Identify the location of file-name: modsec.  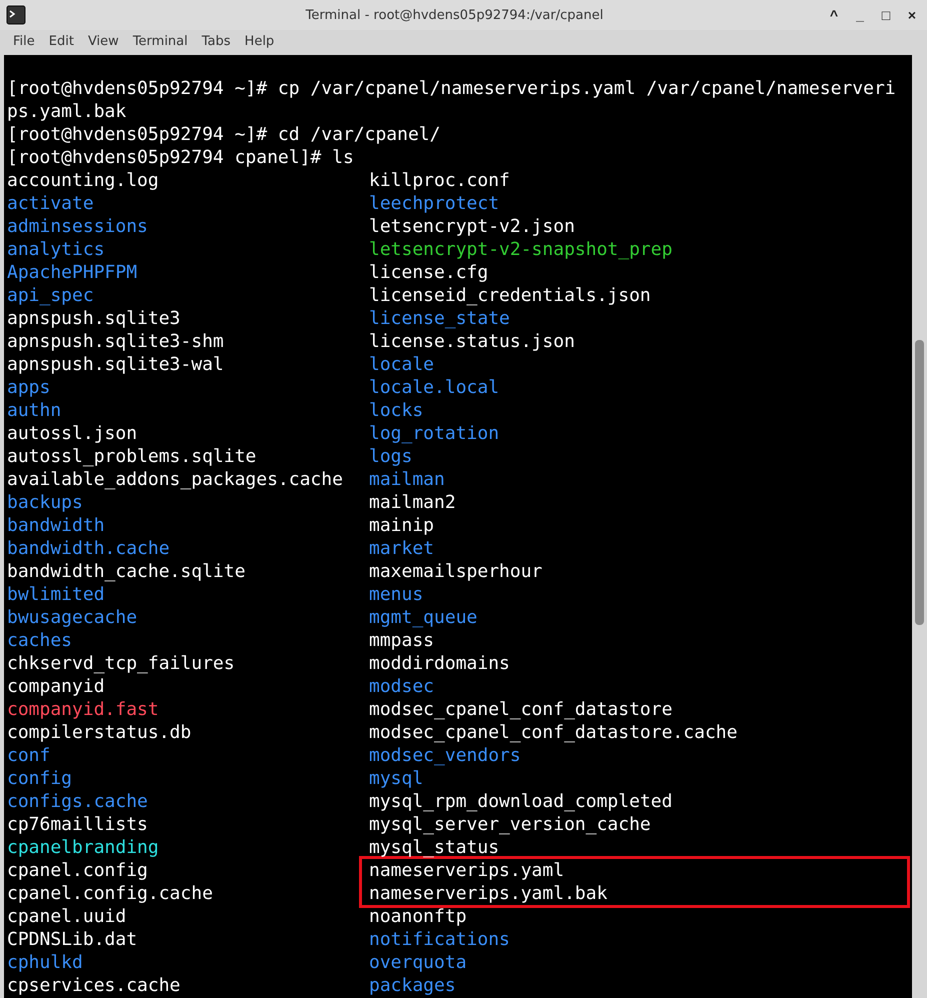
(401, 686).